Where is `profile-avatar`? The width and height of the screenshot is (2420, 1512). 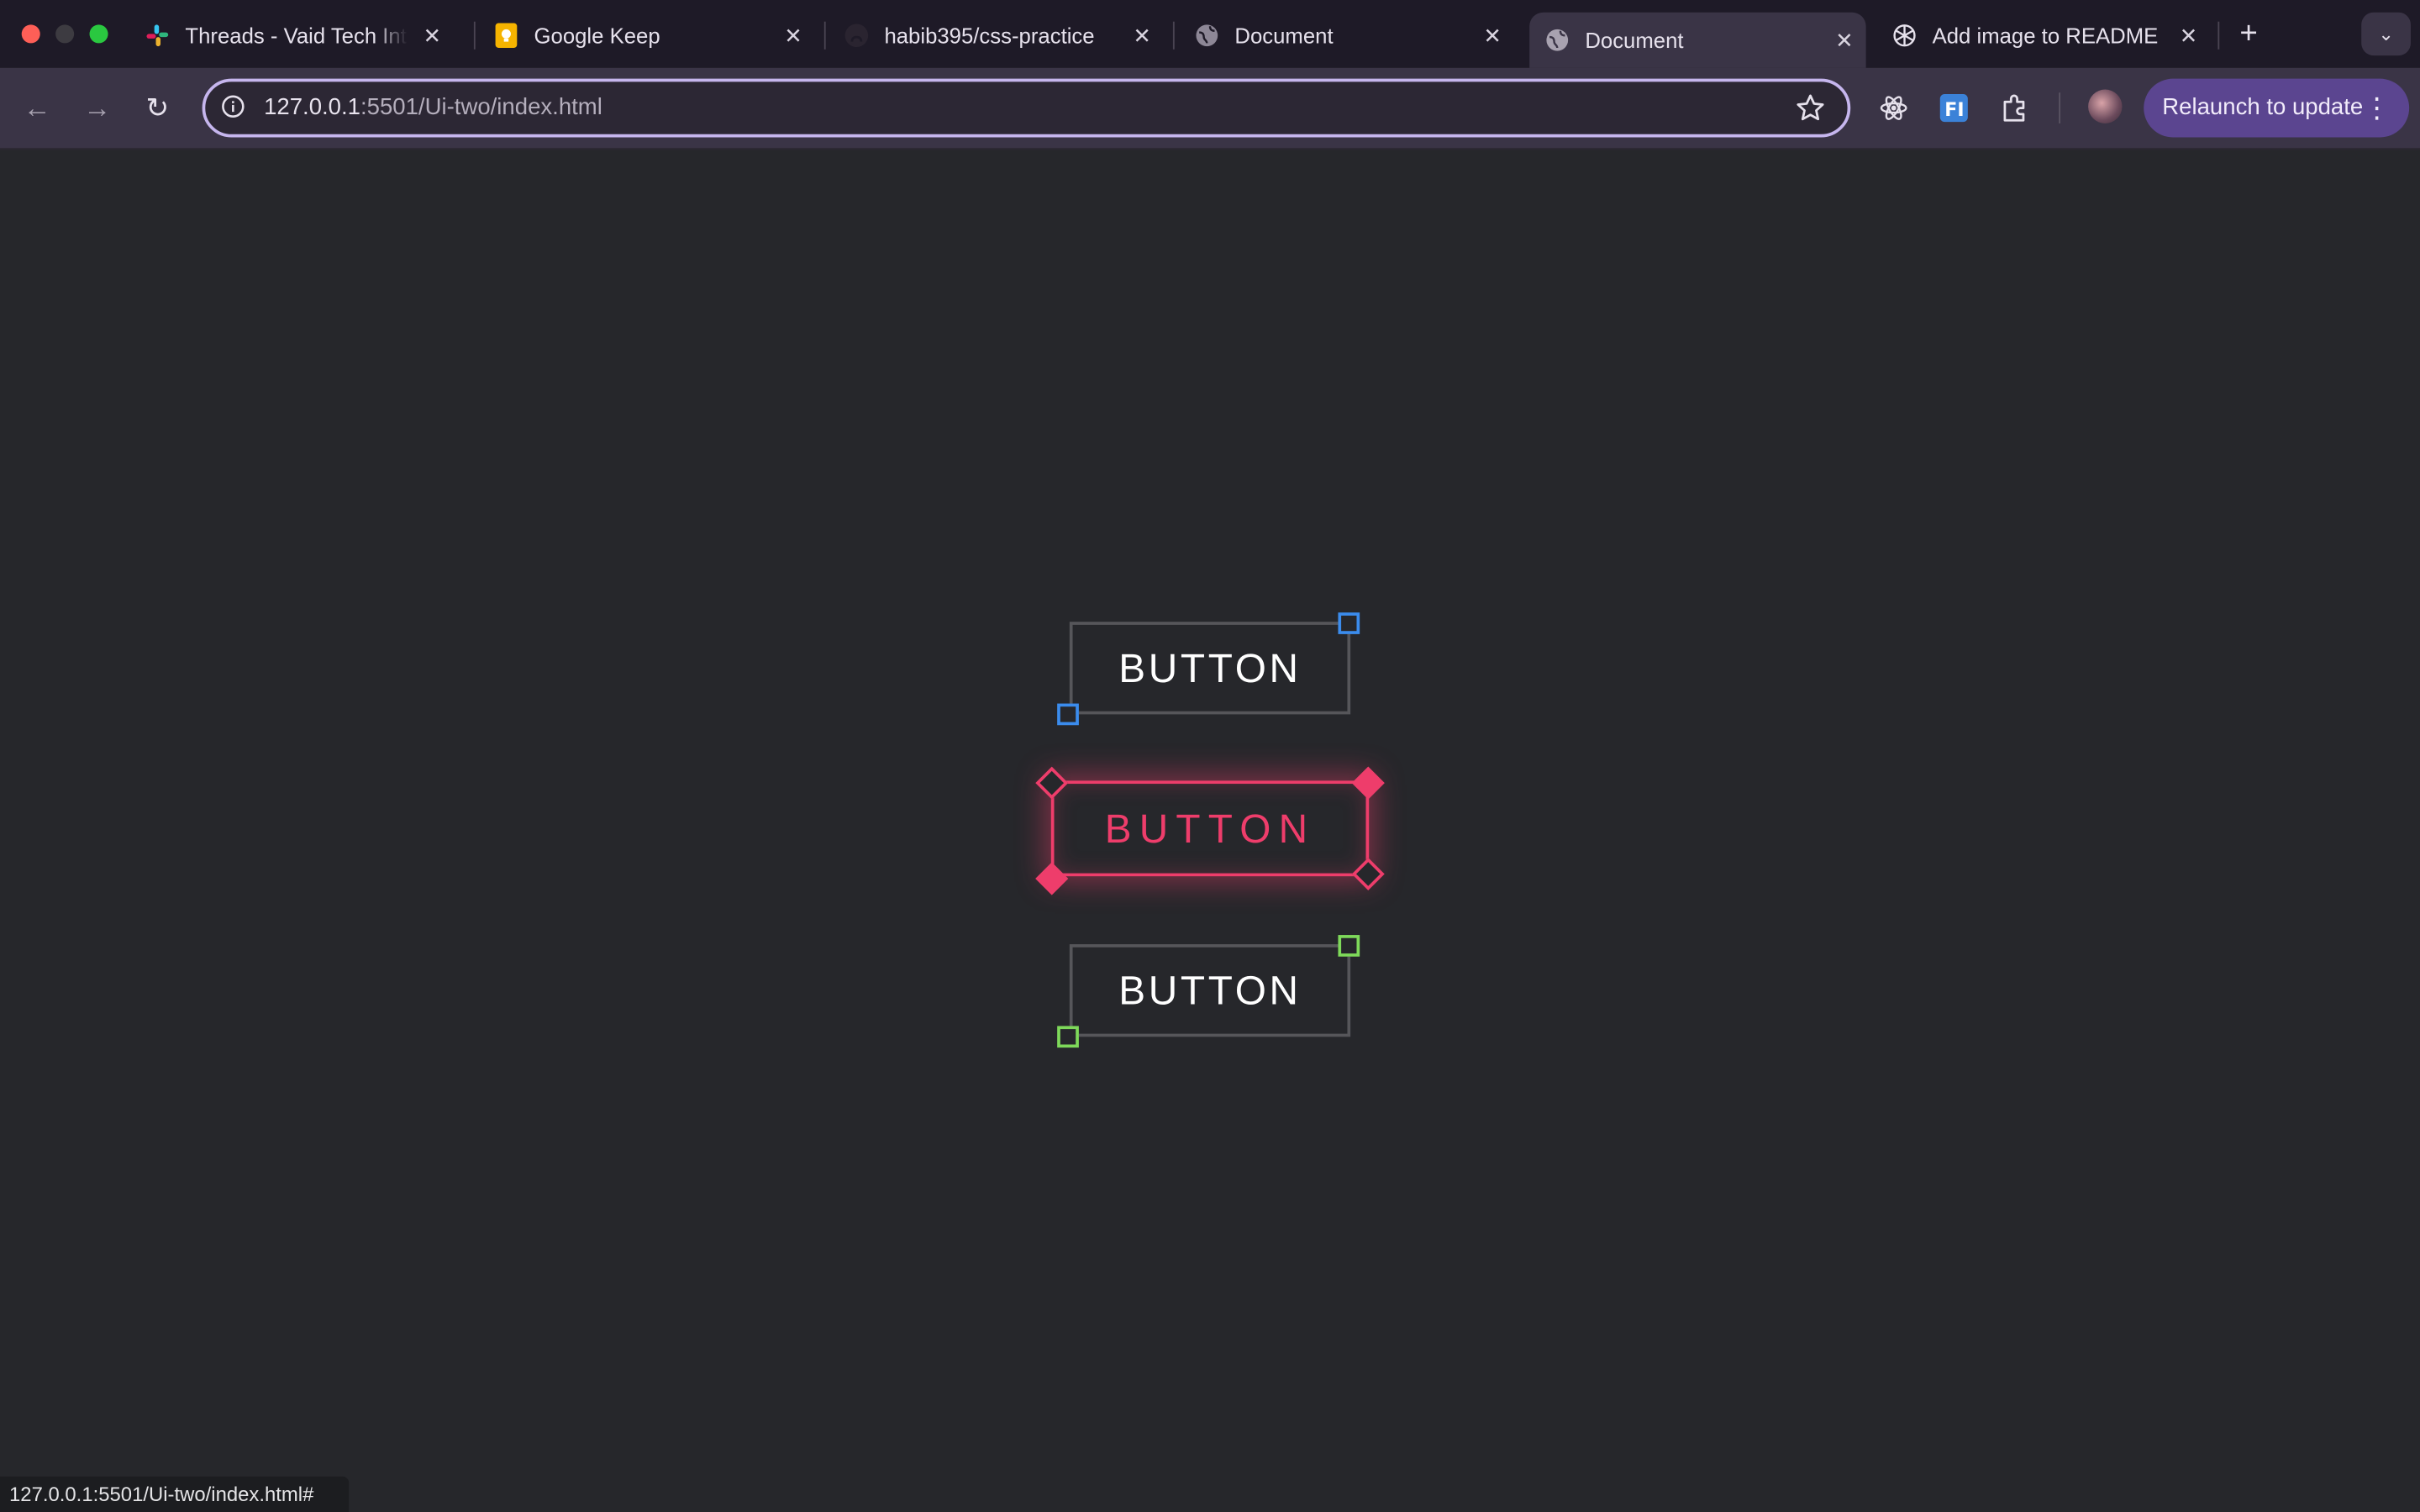
profile-avatar is located at coordinates (2105, 106).